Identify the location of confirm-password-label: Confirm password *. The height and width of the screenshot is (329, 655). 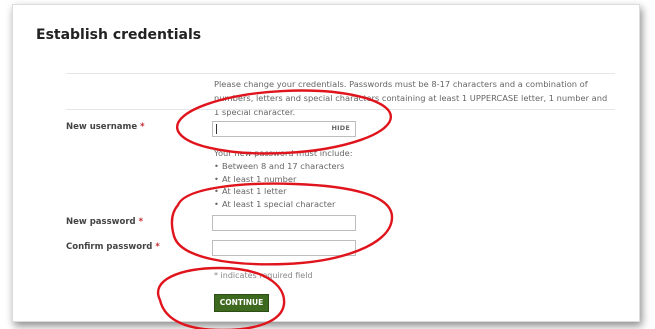
(113, 247).